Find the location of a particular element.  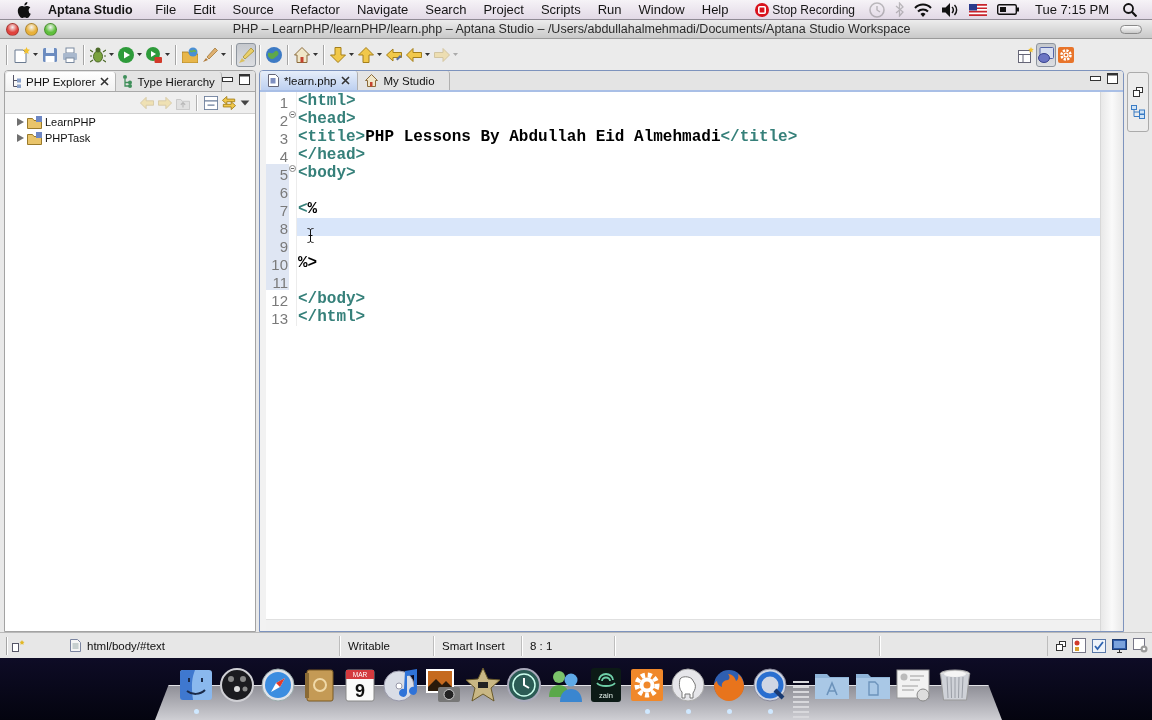

menu-item: Window is located at coordinates (662, 10).